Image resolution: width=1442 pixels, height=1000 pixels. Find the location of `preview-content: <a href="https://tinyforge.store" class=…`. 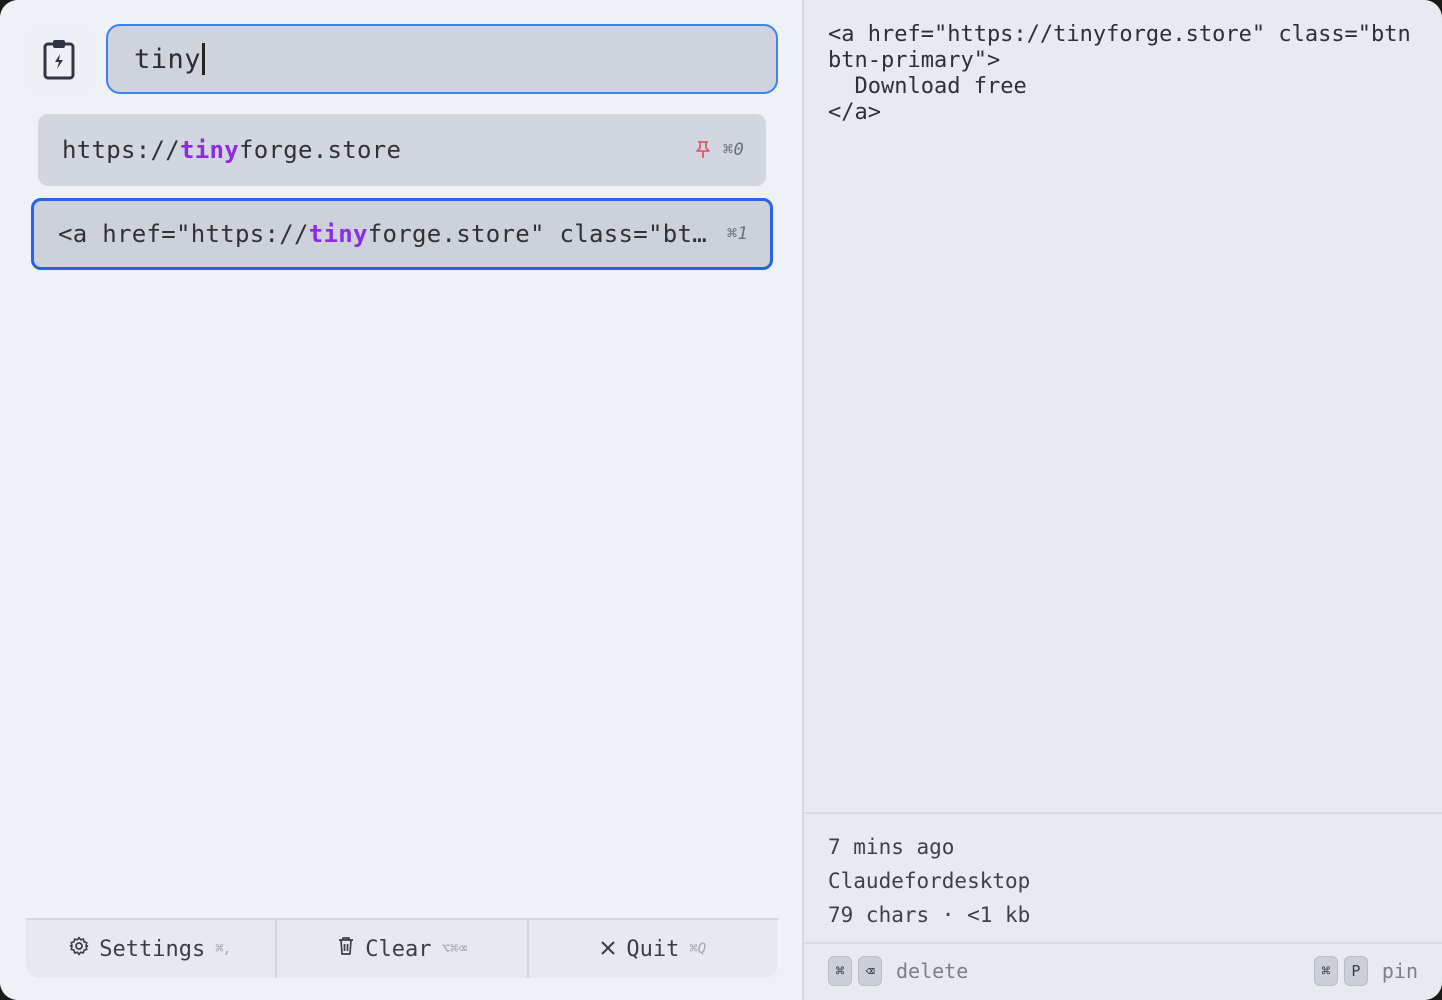

preview-content: <a href="https://tinyforge.store" class=… is located at coordinates (1119, 73).